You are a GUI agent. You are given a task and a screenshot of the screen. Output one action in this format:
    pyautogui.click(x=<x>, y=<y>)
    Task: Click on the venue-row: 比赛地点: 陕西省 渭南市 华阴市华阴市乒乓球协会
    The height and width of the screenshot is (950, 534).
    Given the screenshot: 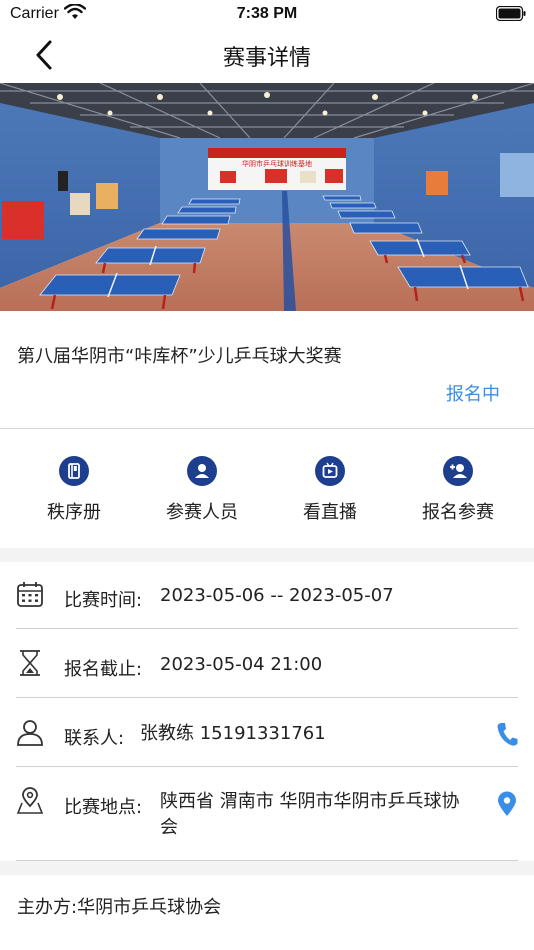 What is the action you would take?
    pyautogui.click(x=267, y=813)
    